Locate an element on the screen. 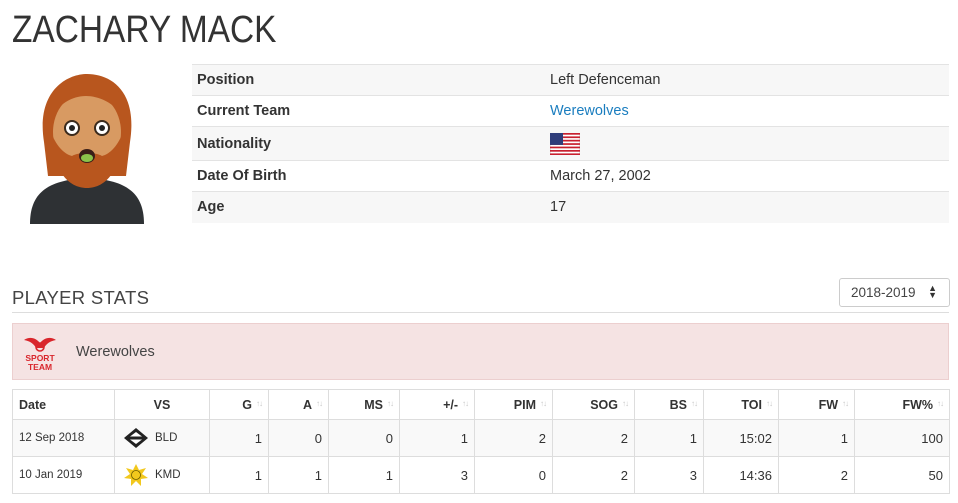  kmd-team-logo is located at coordinates (136, 475).